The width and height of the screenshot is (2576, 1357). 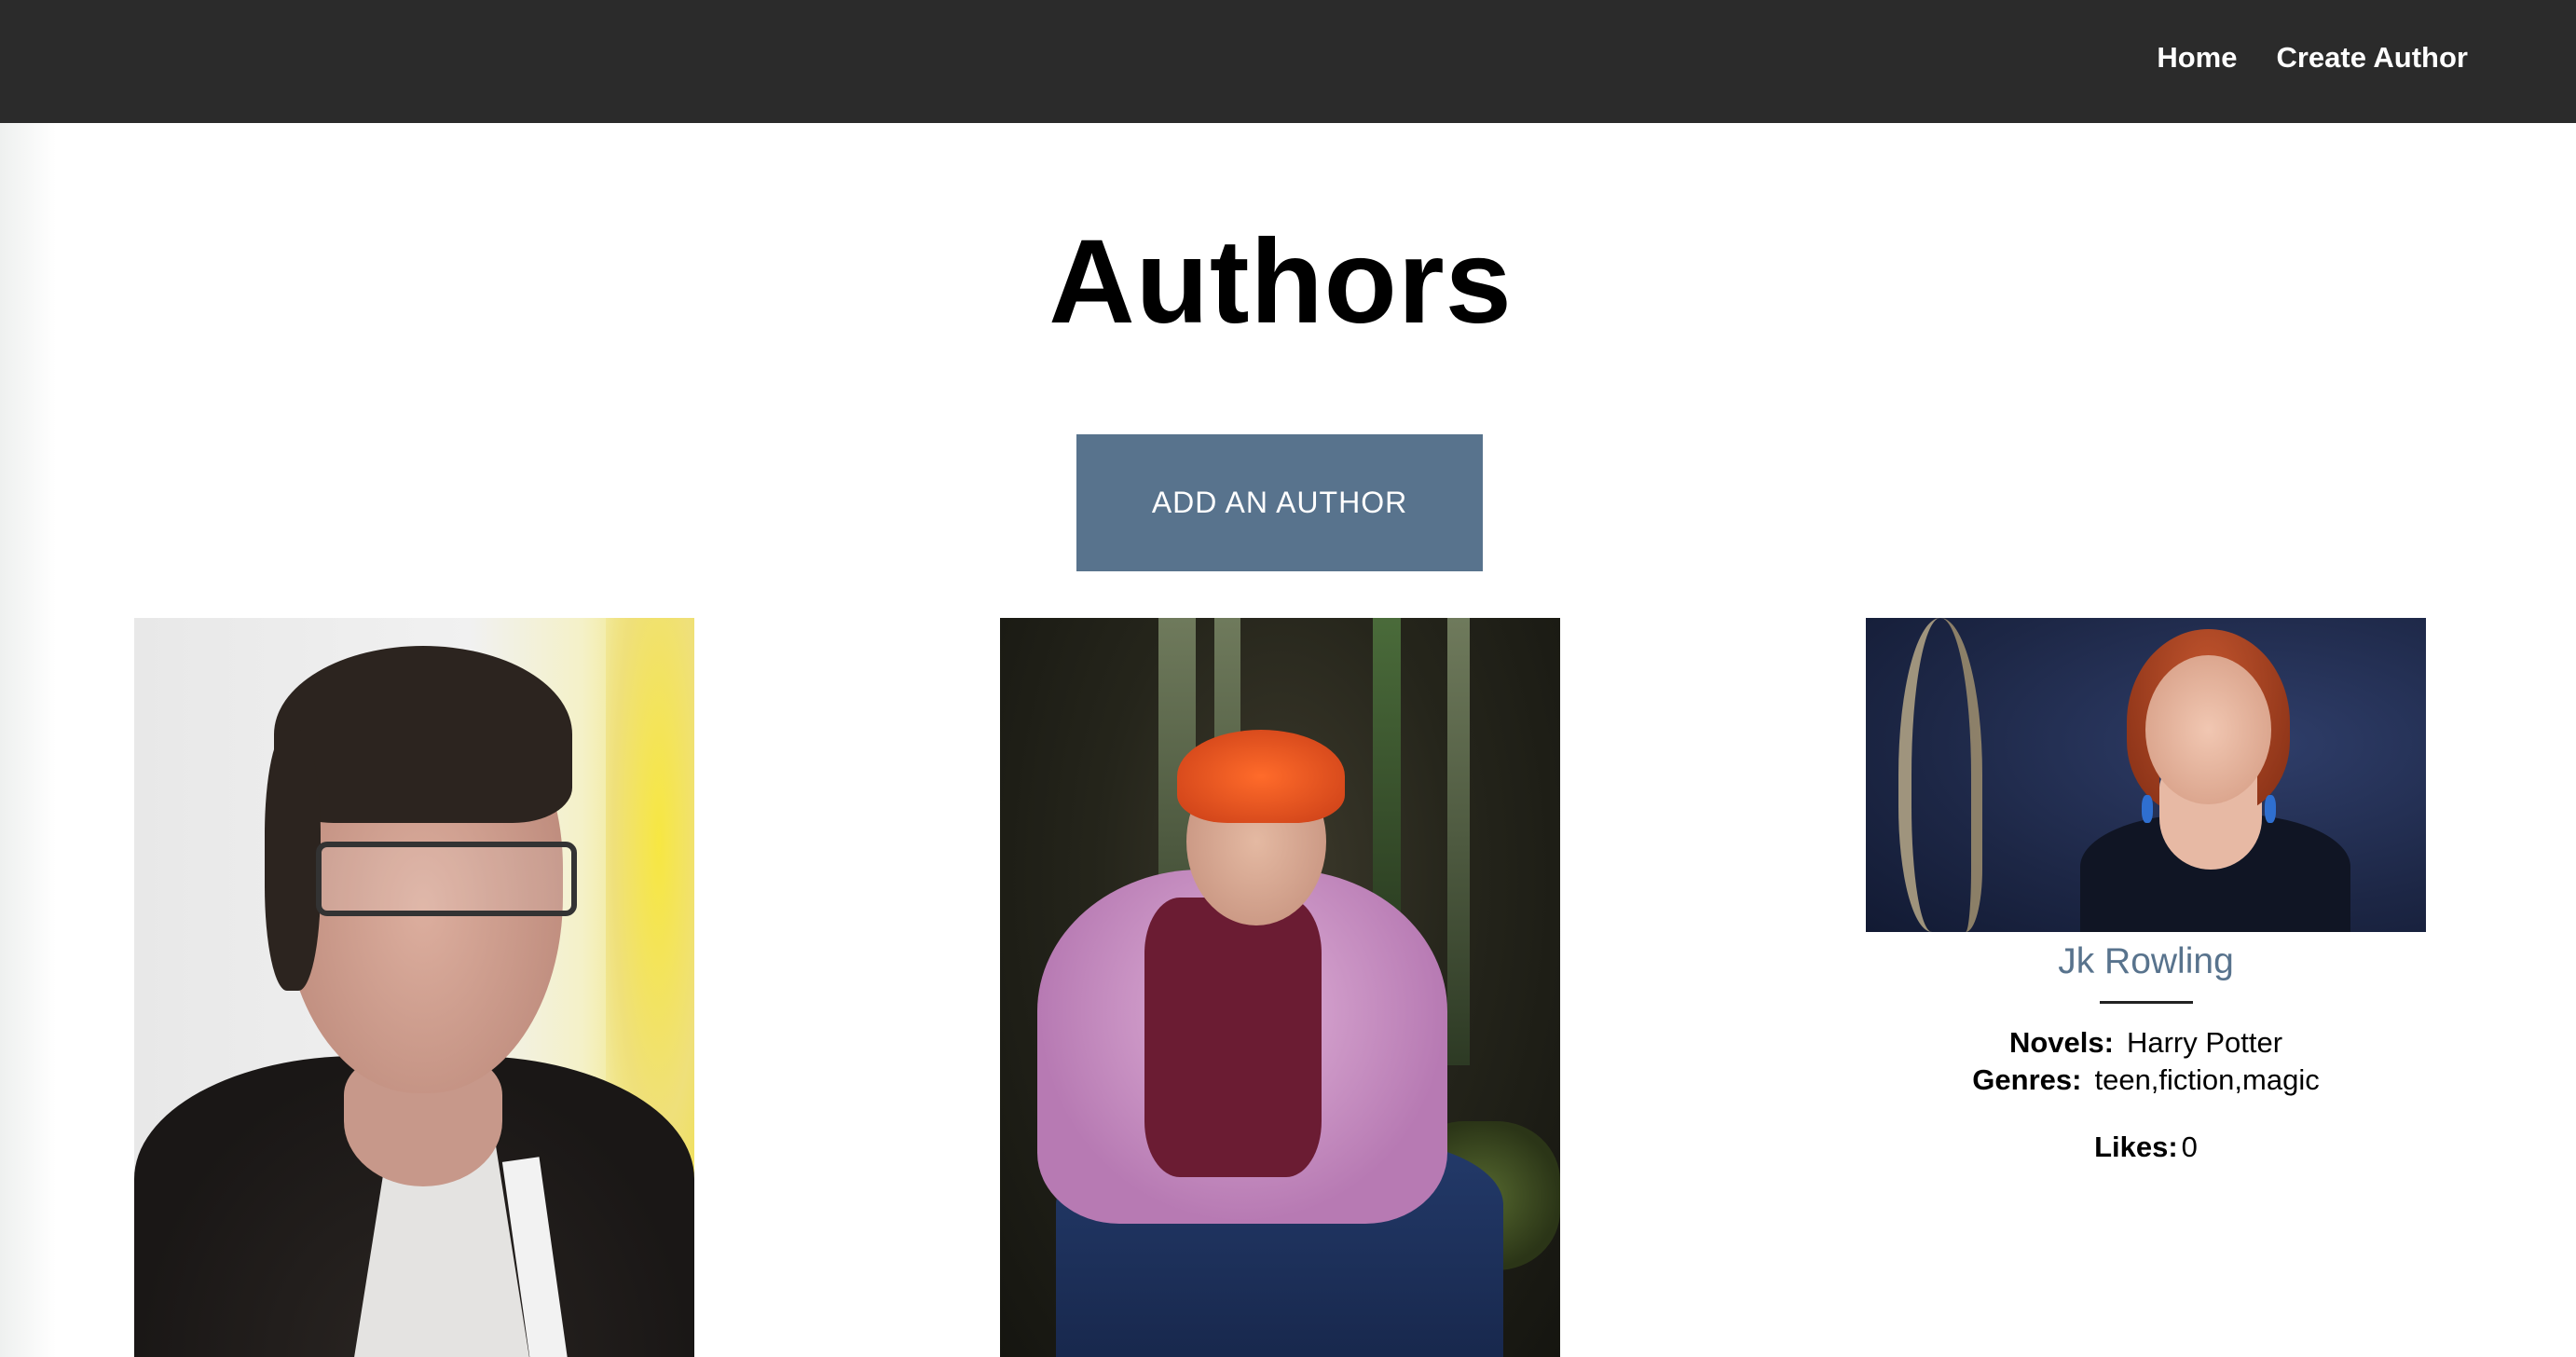 What do you see at coordinates (2208, 729) in the screenshot?
I see `photo-face` at bounding box center [2208, 729].